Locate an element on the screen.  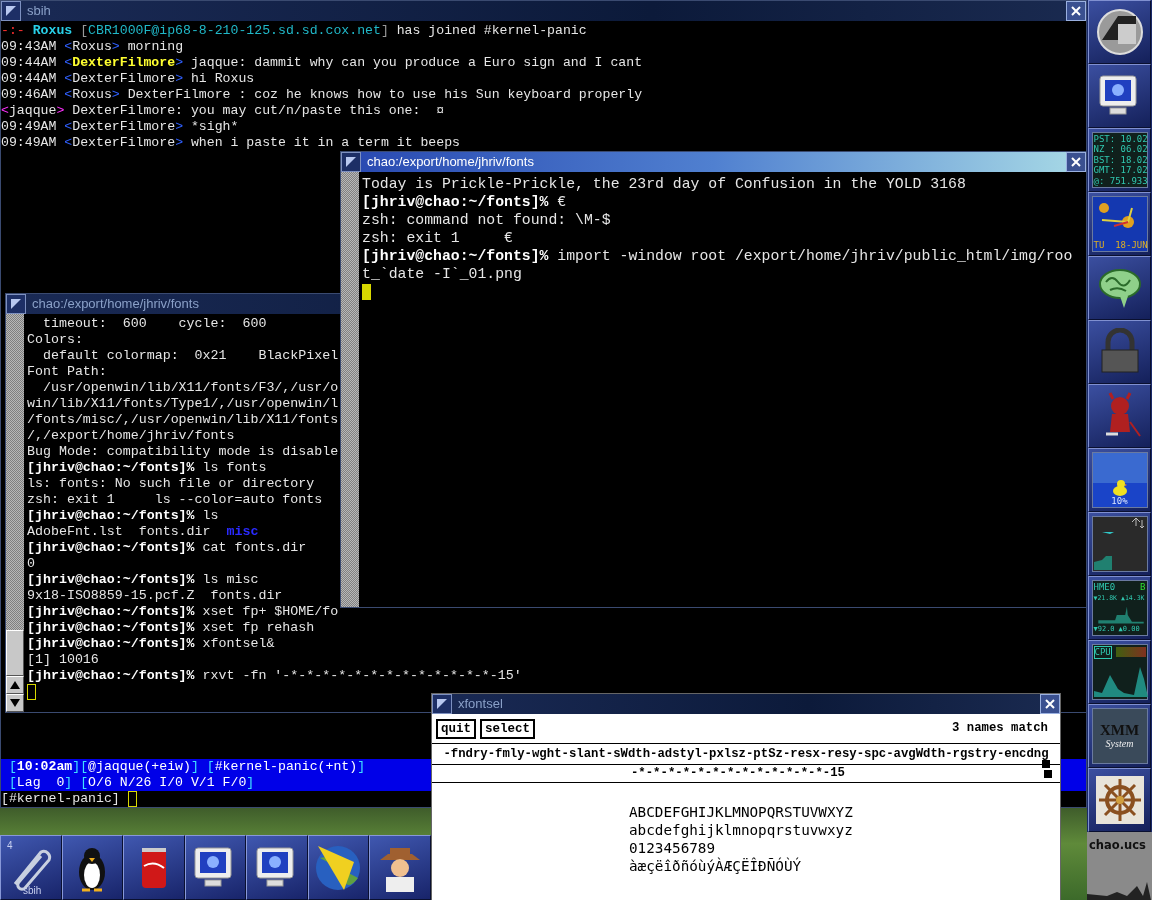
terminal-line: t_`date -I`_01.png is located at coordinates (442, 274).